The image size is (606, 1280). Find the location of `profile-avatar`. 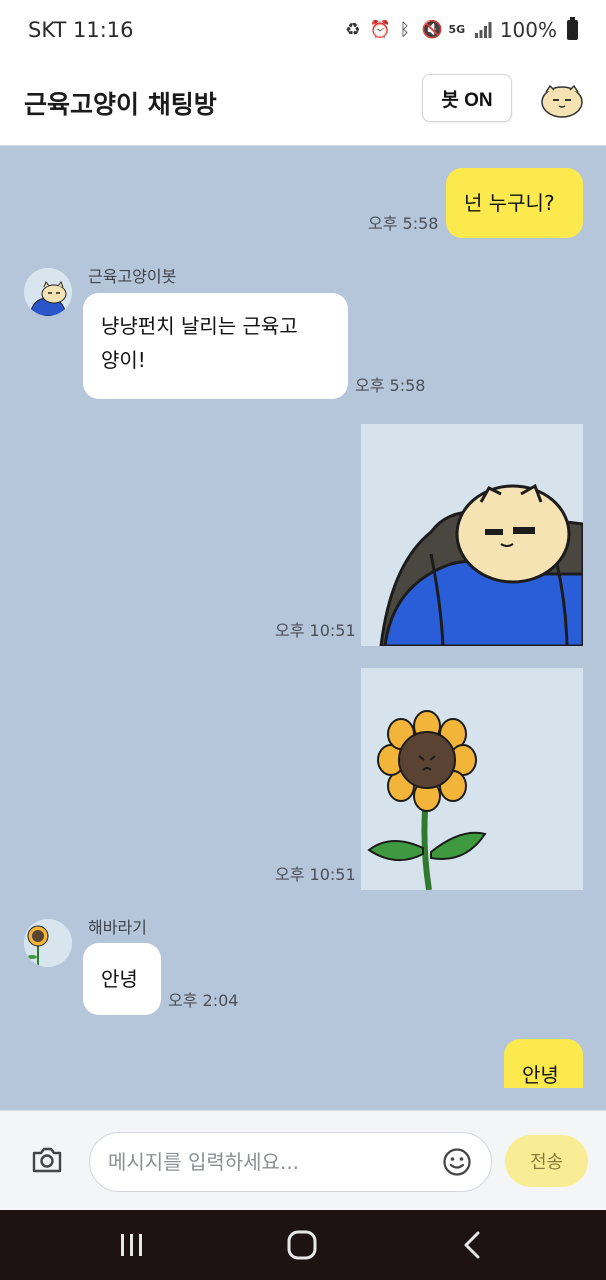

profile-avatar is located at coordinates (562, 100).